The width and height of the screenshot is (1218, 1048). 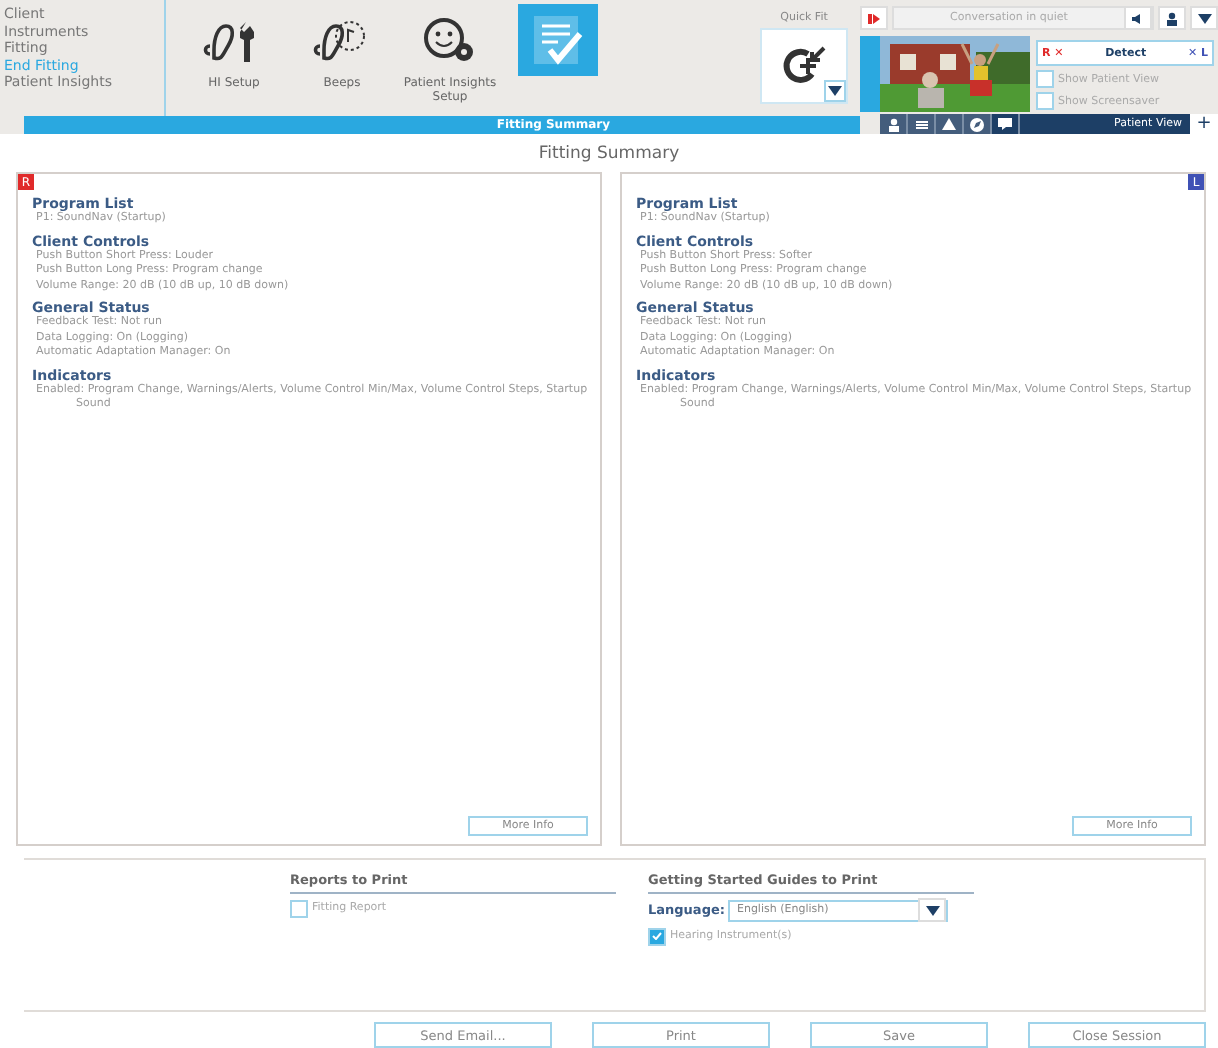 I want to click on check-icon, so click(x=657, y=936).